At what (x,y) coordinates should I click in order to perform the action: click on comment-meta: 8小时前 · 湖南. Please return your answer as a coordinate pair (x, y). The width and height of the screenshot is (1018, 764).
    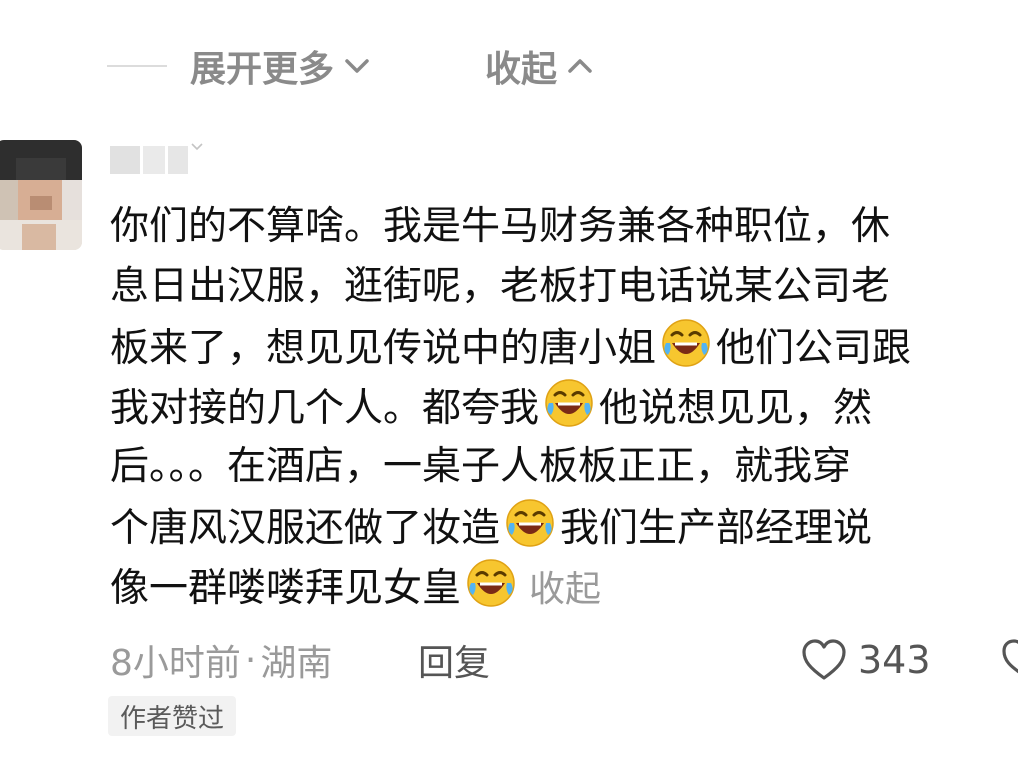
    Looking at the image, I should click on (221, 660).